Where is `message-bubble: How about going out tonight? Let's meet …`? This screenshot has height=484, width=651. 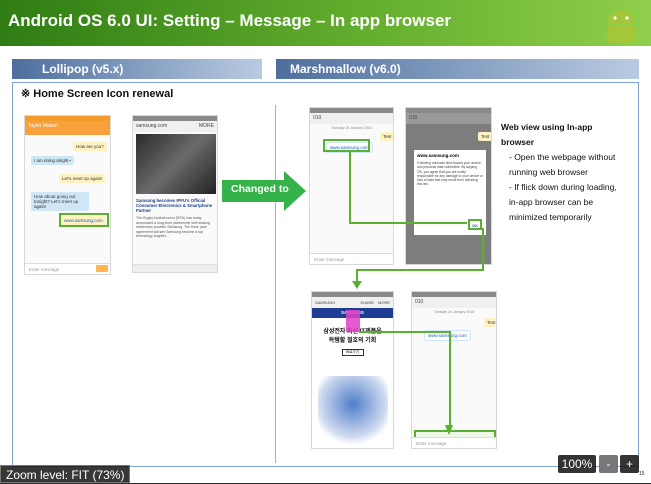 message-bubble: How about going out tonight? Let's meet … is located at coordinates (60, 201).